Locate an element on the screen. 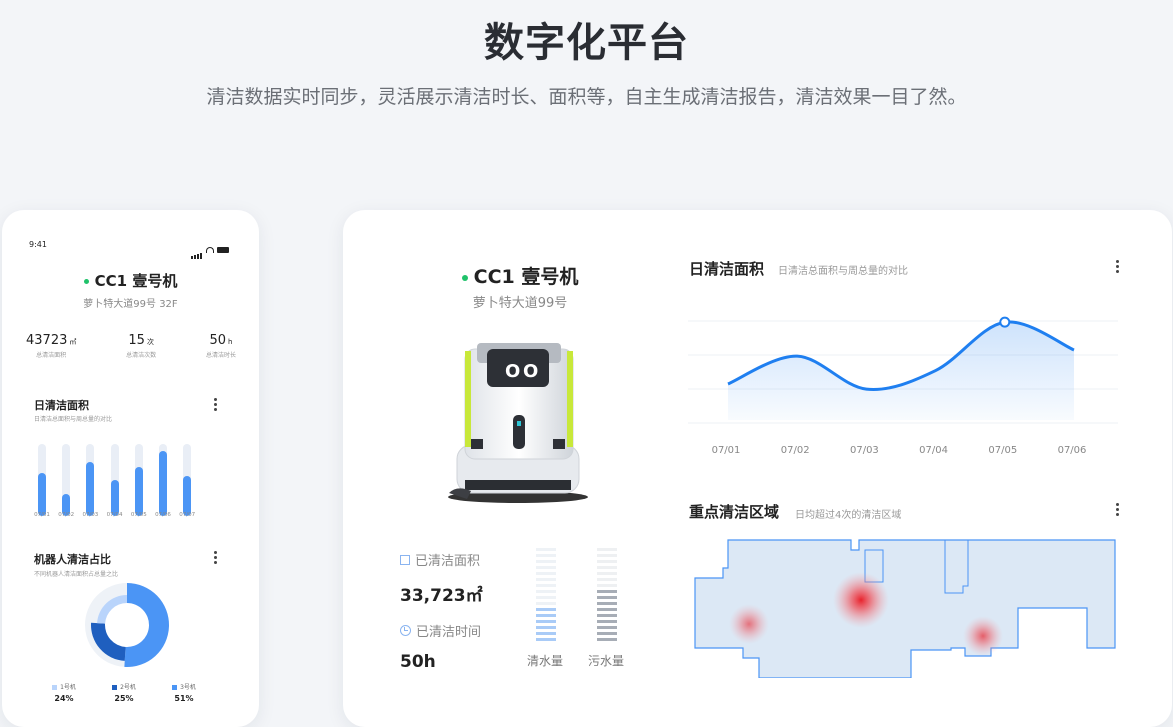  legend-item: 2号机 25% is located at coordinates (124, 692).